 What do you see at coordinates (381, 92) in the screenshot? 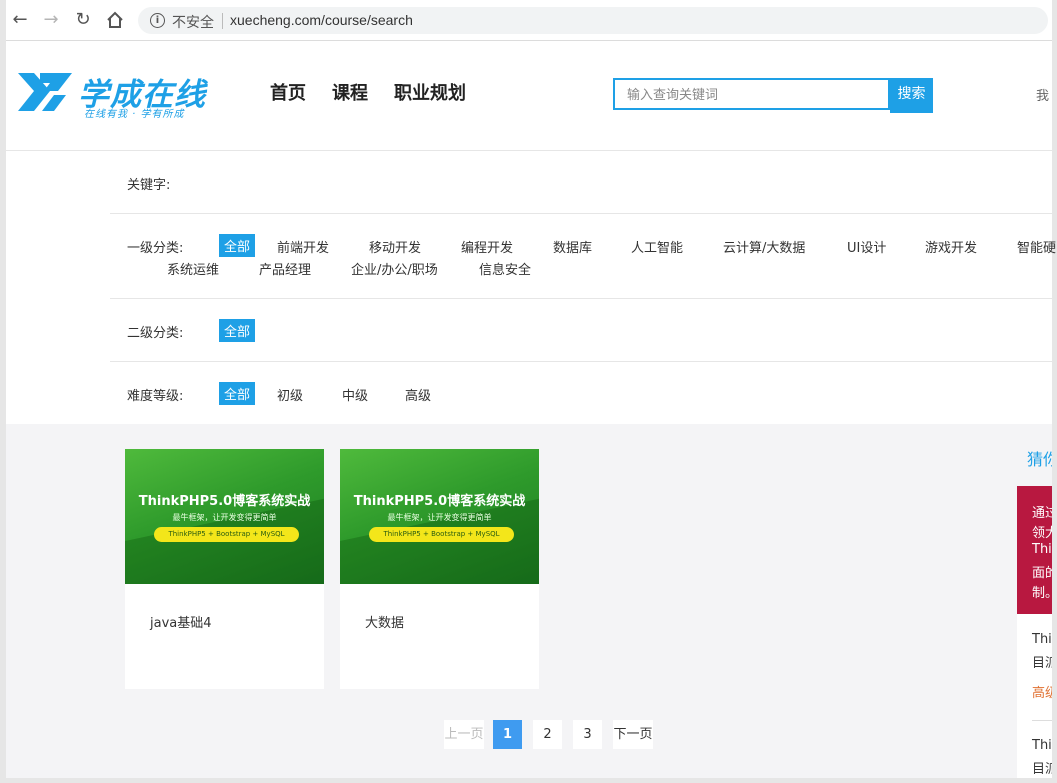
I see `main-nav: 首页 课程 职业规划` at bounding box center [381, 92].